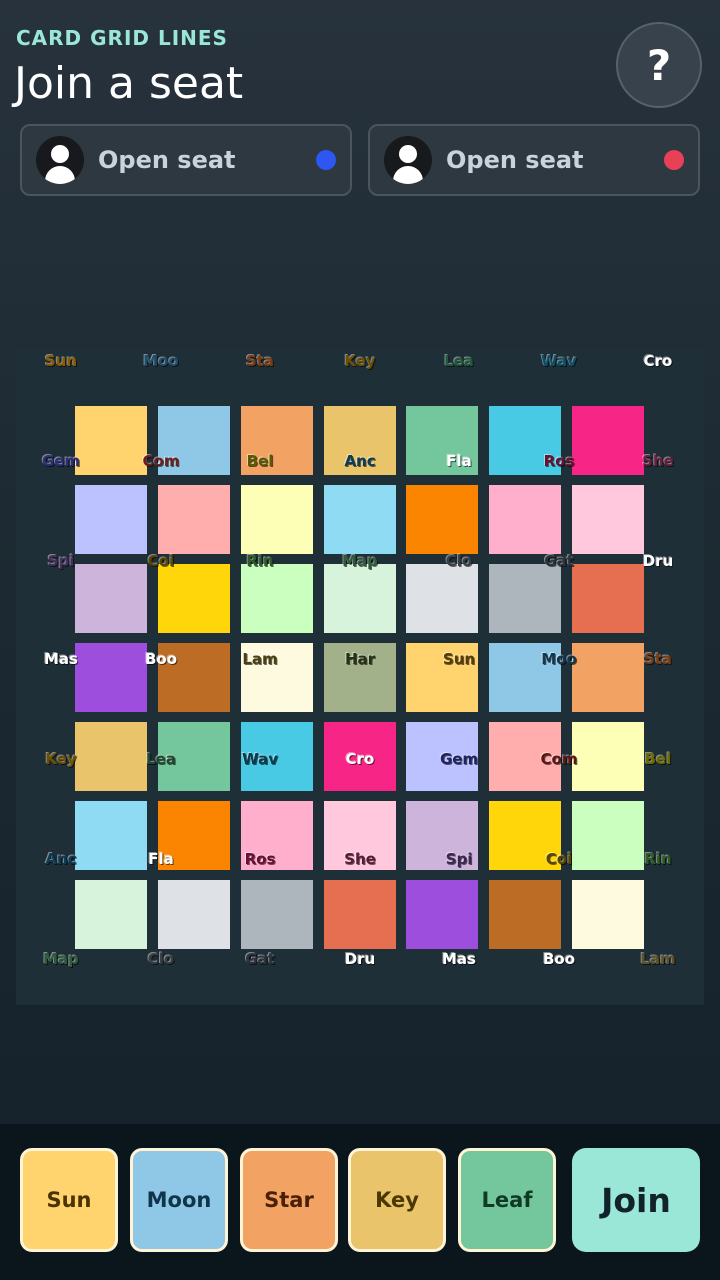 This screenshot has height=1280, width=720. What do you see at coordinates (179, 1200) in the screenshot?
I see `hand-card-moon: Moon` at bounding box center [179, 1200].